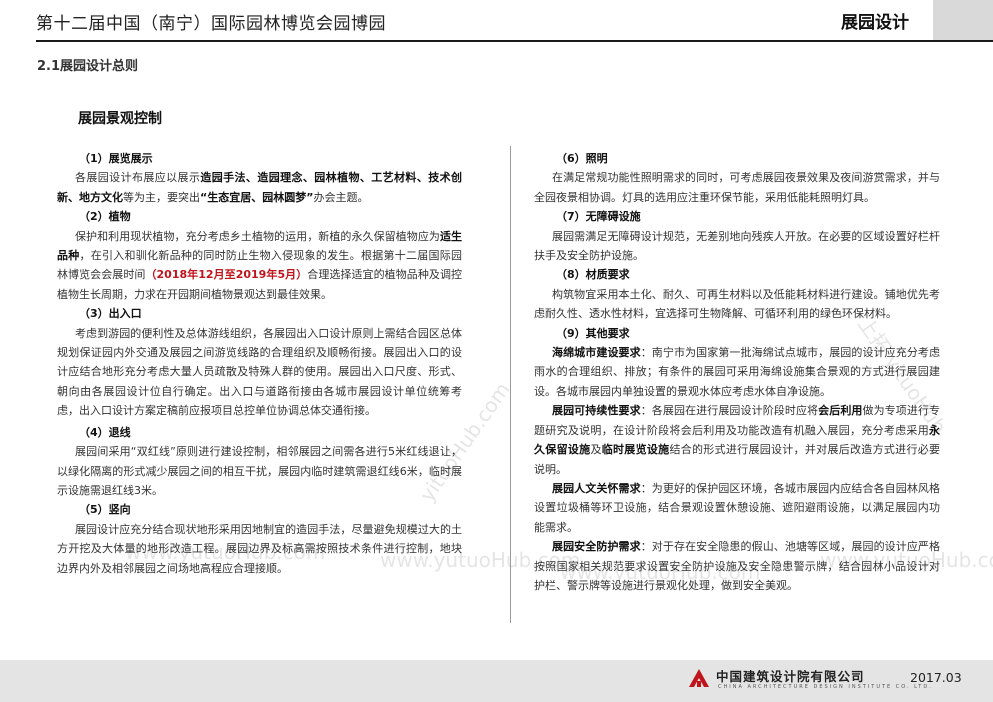 The width and height of the screenshot is (993, 702). What do you see at coordinates (790, 676) in the screenshot?
I see `footer-company-name: 中国建筑设计院有限公司` at bounding box center [790, 676].